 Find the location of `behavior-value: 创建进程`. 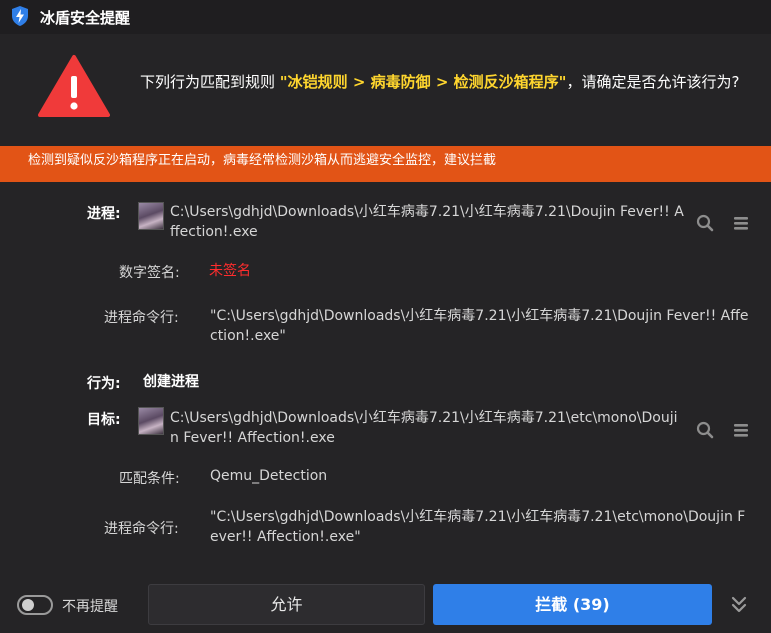

behavior-value: 创建进程 is located at coordinates (171, 382).